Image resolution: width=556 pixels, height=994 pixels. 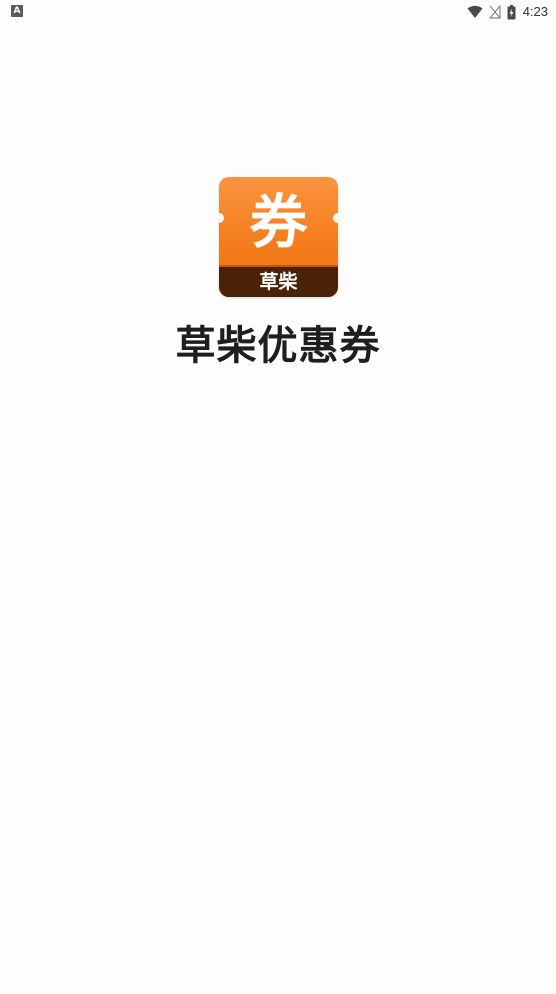 I want to click on app-title: 草柴优惠券, so click(x=278, y=346).